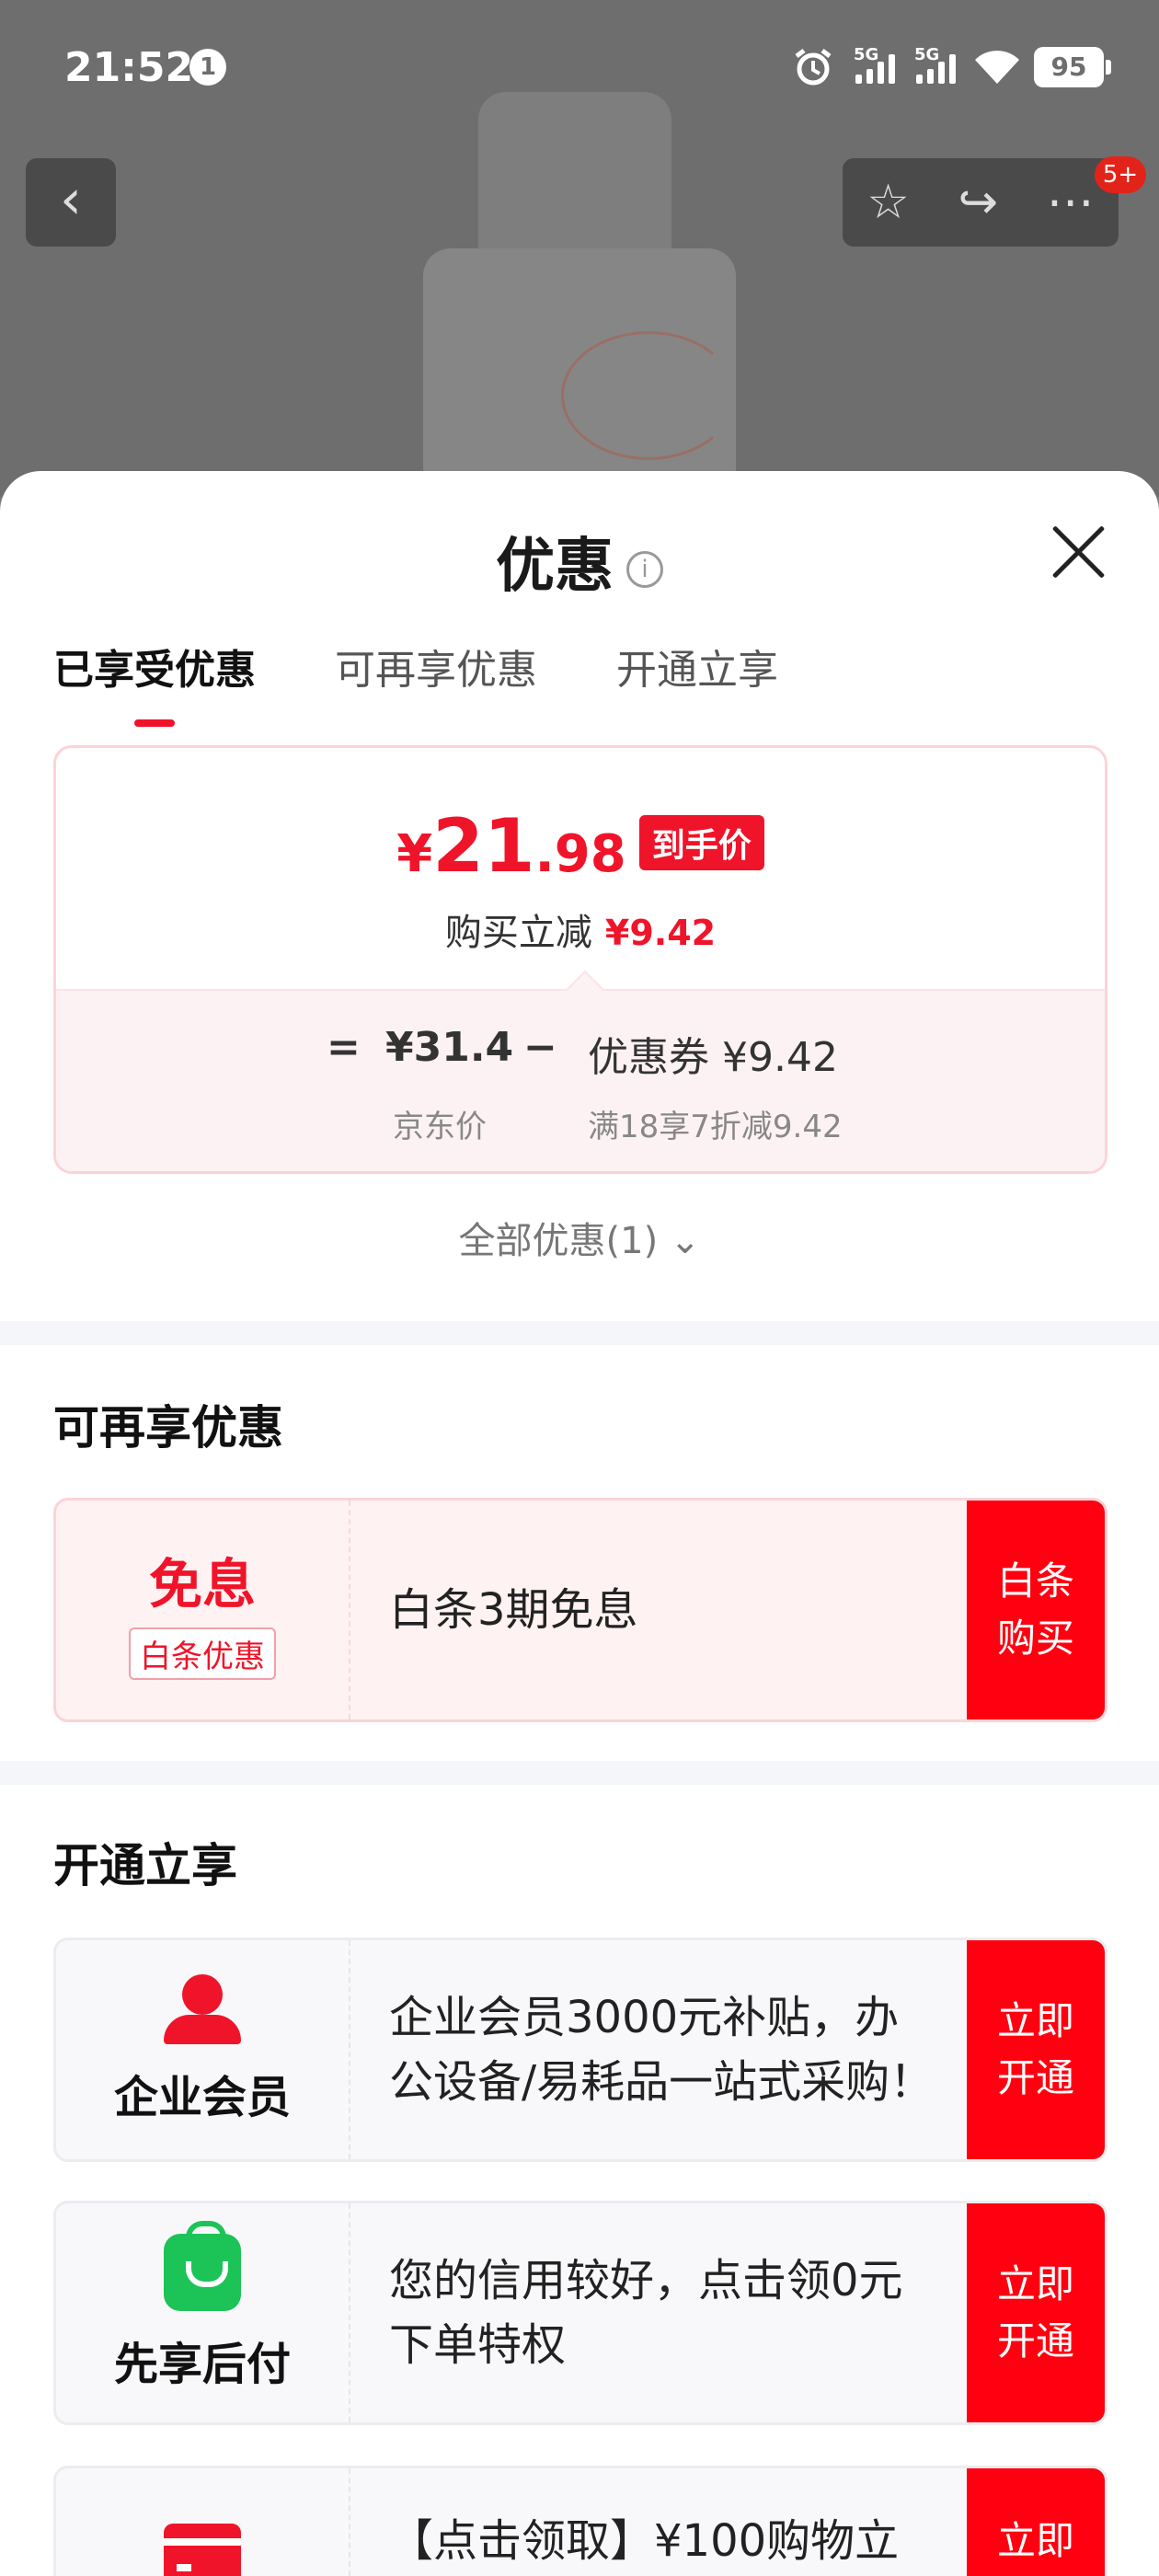  What do you see at coordinates (440, 1127) in the screenshot?
I see `jd-price-label: 京东价` at bounding box center [440, 1127].